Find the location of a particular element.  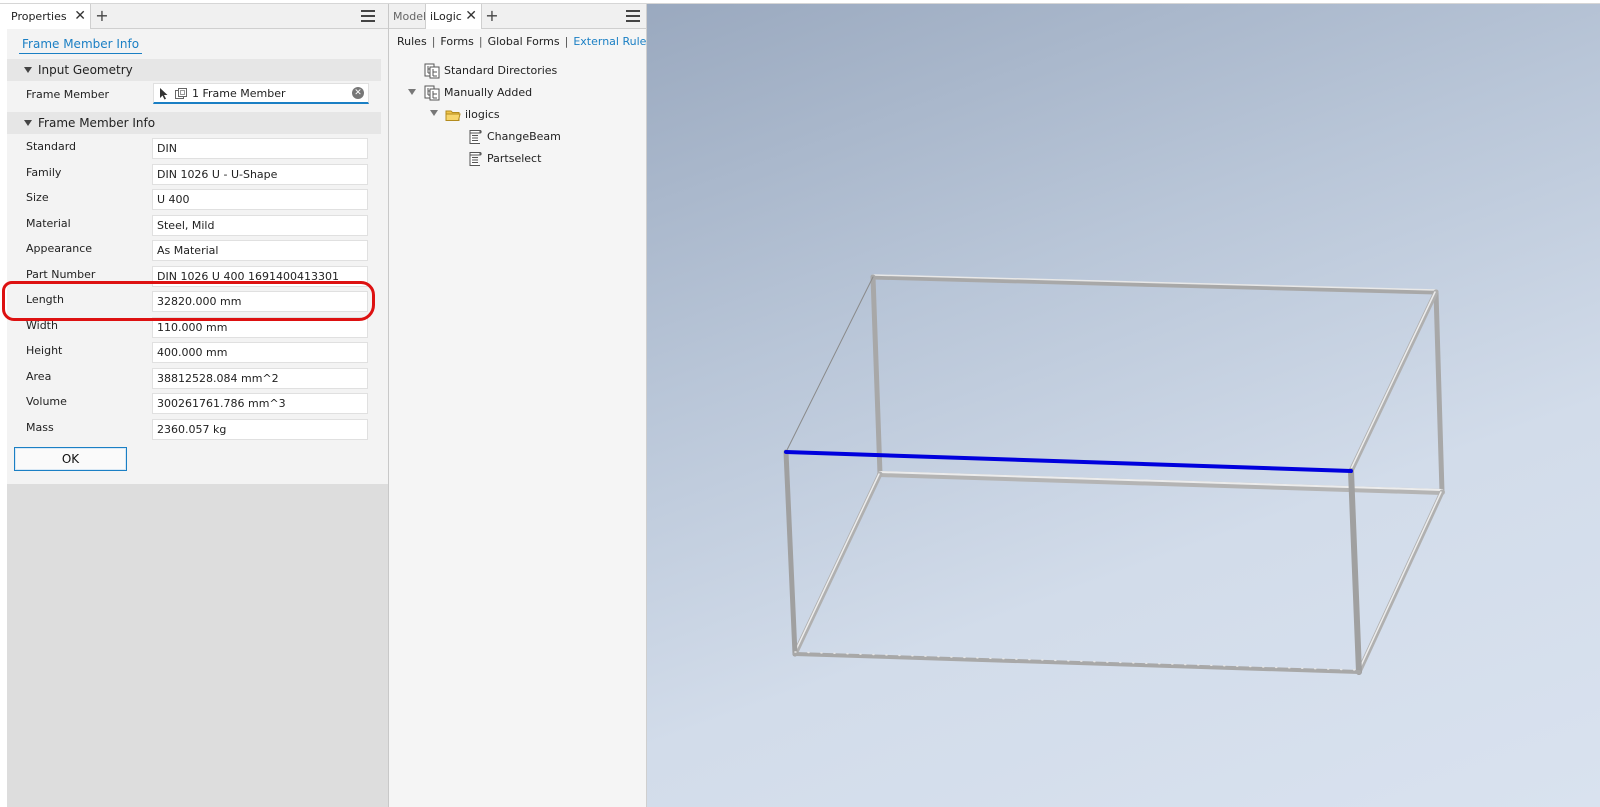

tree-label: Partselect is located at coordinates (514, 158).